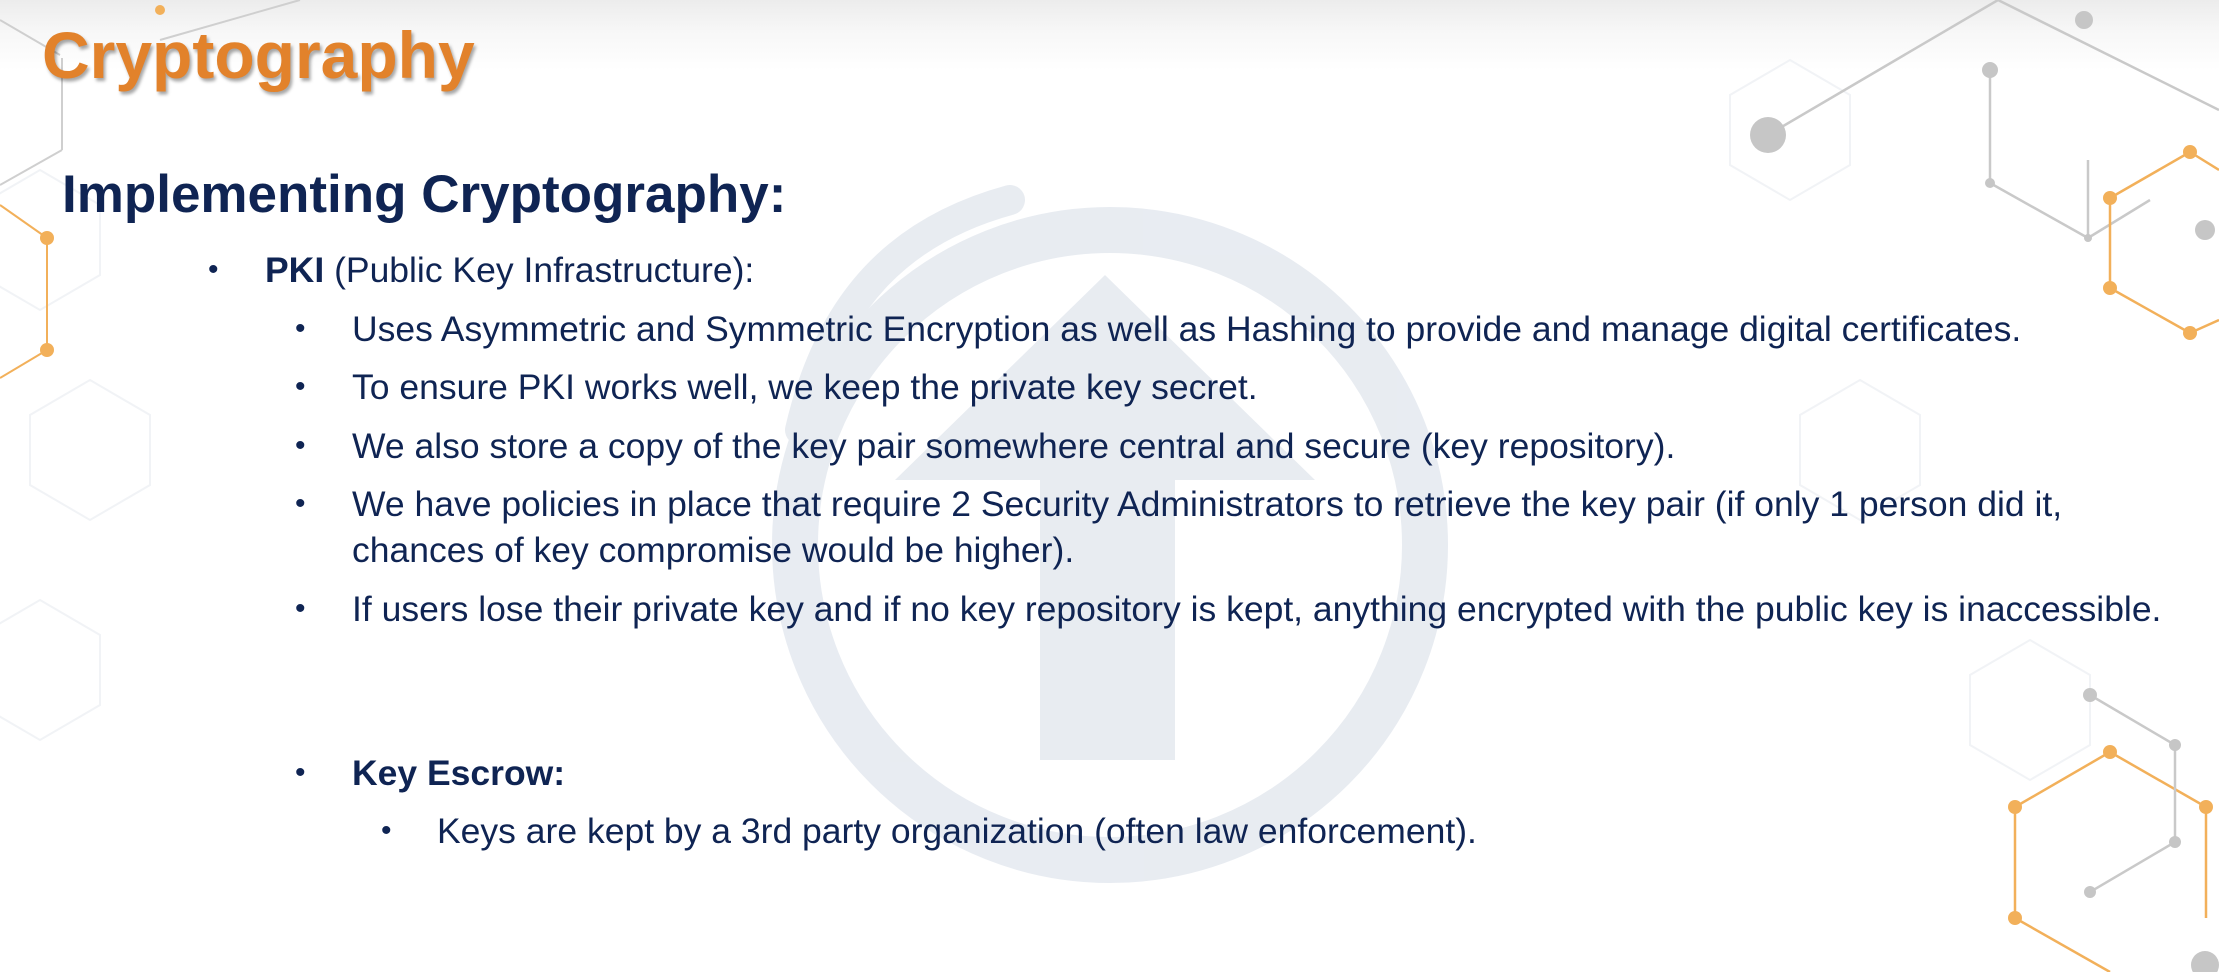 Image resolution: width=2219 pixels, height=972 pixels. What do you see at coordinates (1215, 270) in the screenshot?
I see `pki-item: PKI (Public Key Infrastructure):` at bounding box center [1215, 270].